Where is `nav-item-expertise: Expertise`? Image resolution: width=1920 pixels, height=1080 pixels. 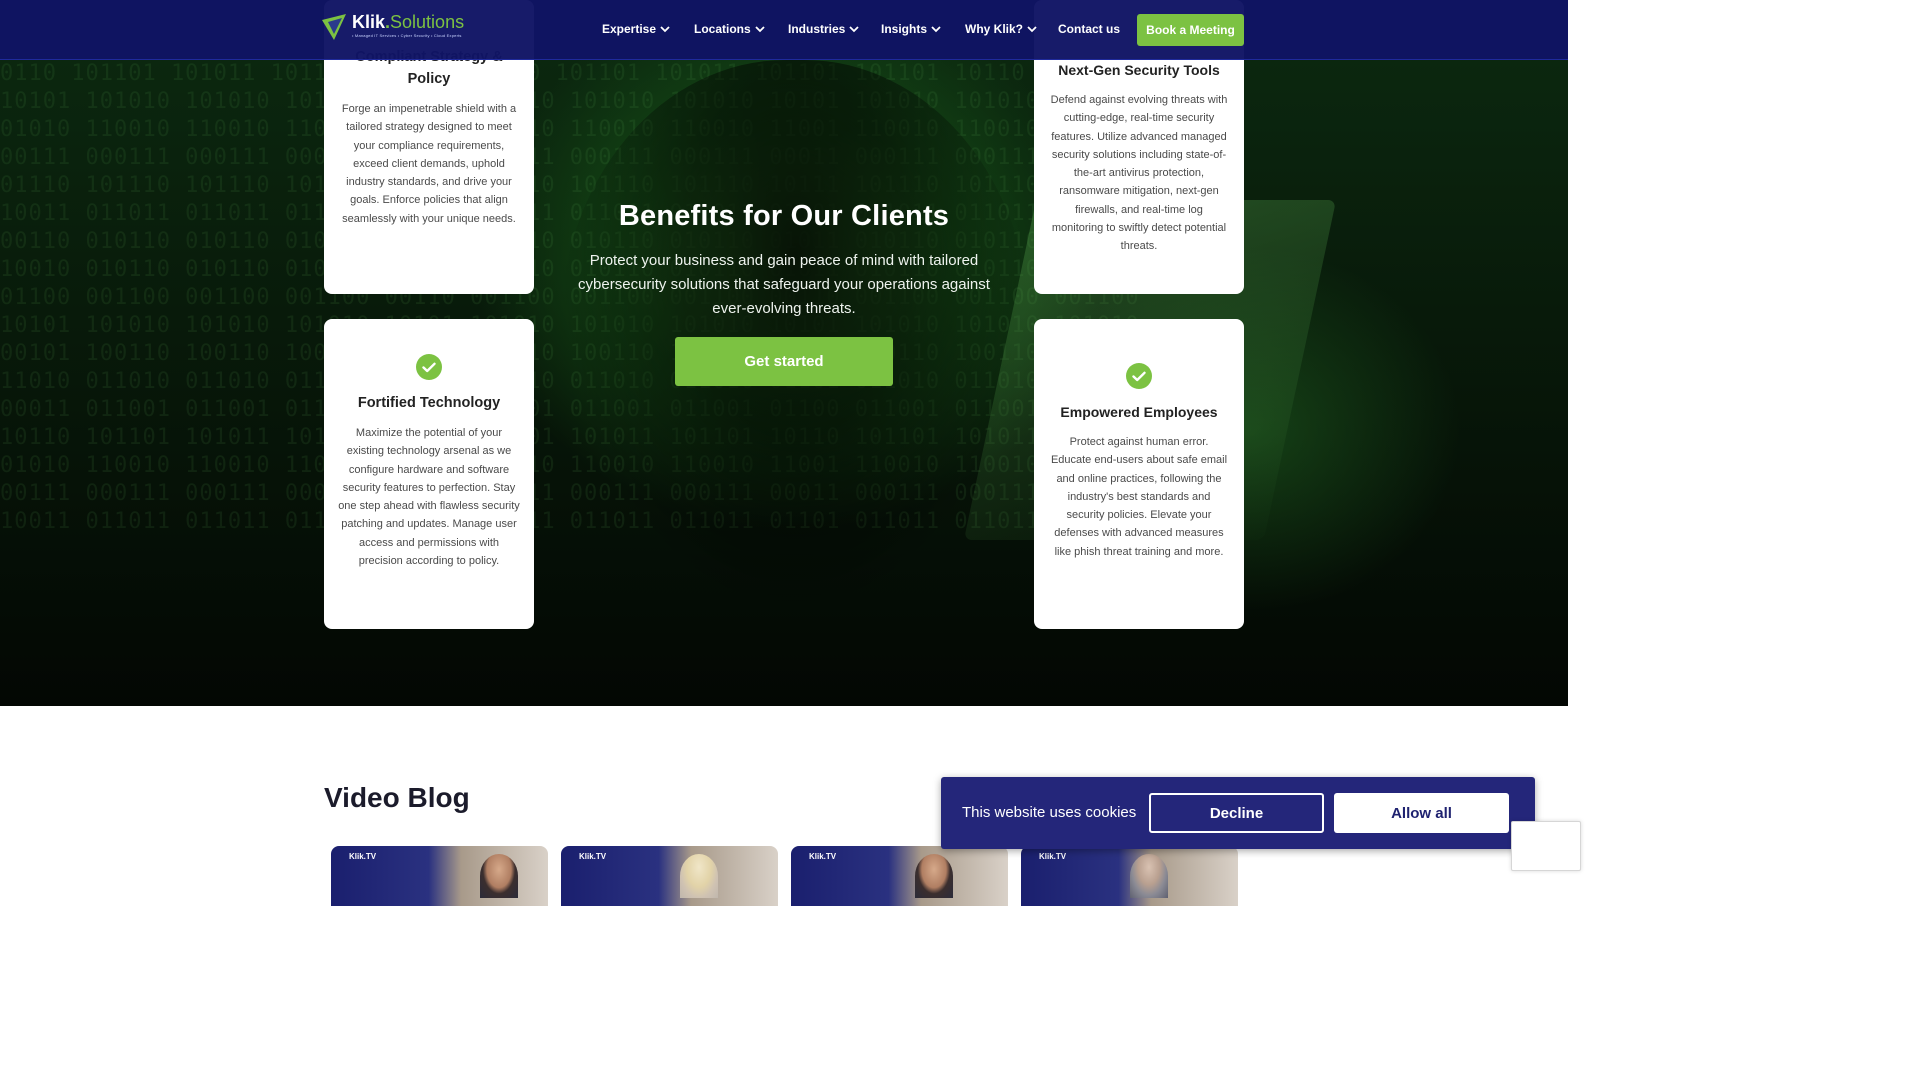
nav-item-expertise: Expertise is located at coordinates (636, 29).